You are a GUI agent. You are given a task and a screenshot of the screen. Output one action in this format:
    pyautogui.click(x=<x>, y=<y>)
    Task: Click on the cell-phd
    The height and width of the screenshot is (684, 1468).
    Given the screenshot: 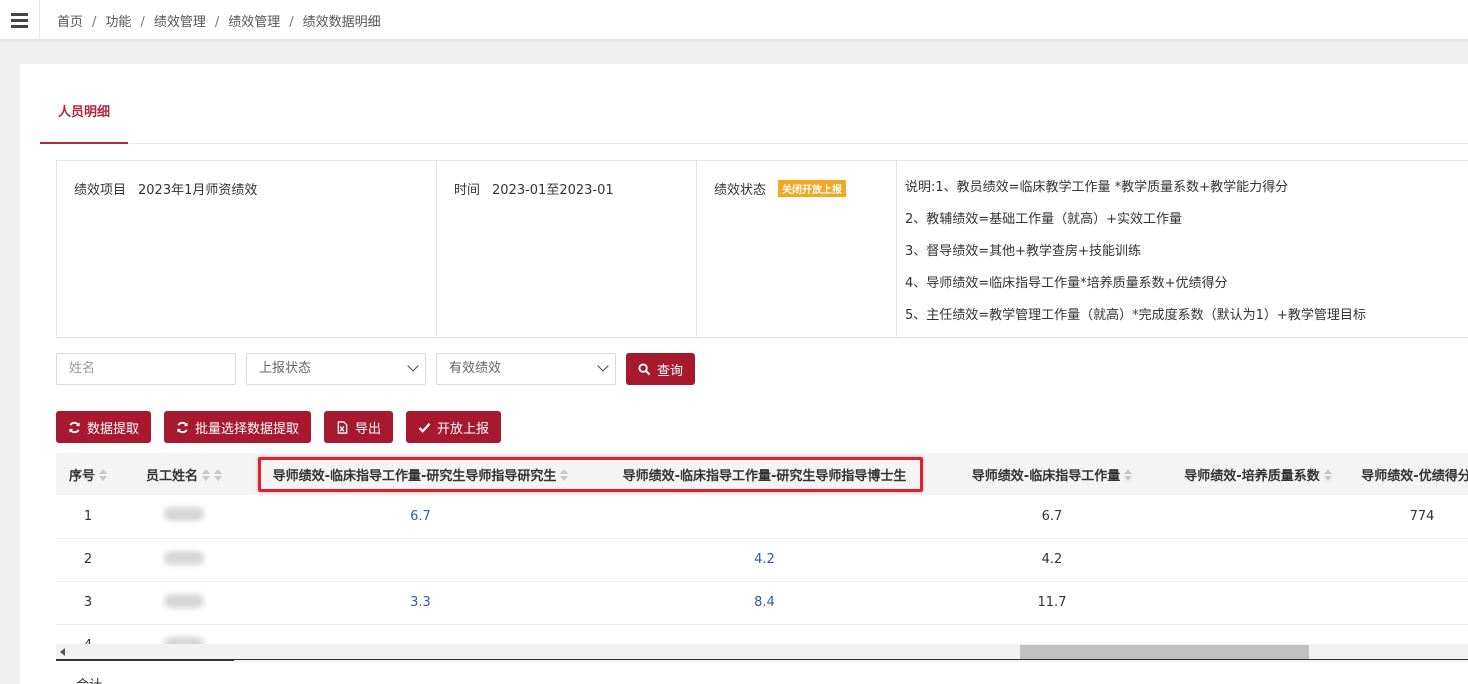 What is the action you would take?
    pyautogui.click(x=764, y=517)
    